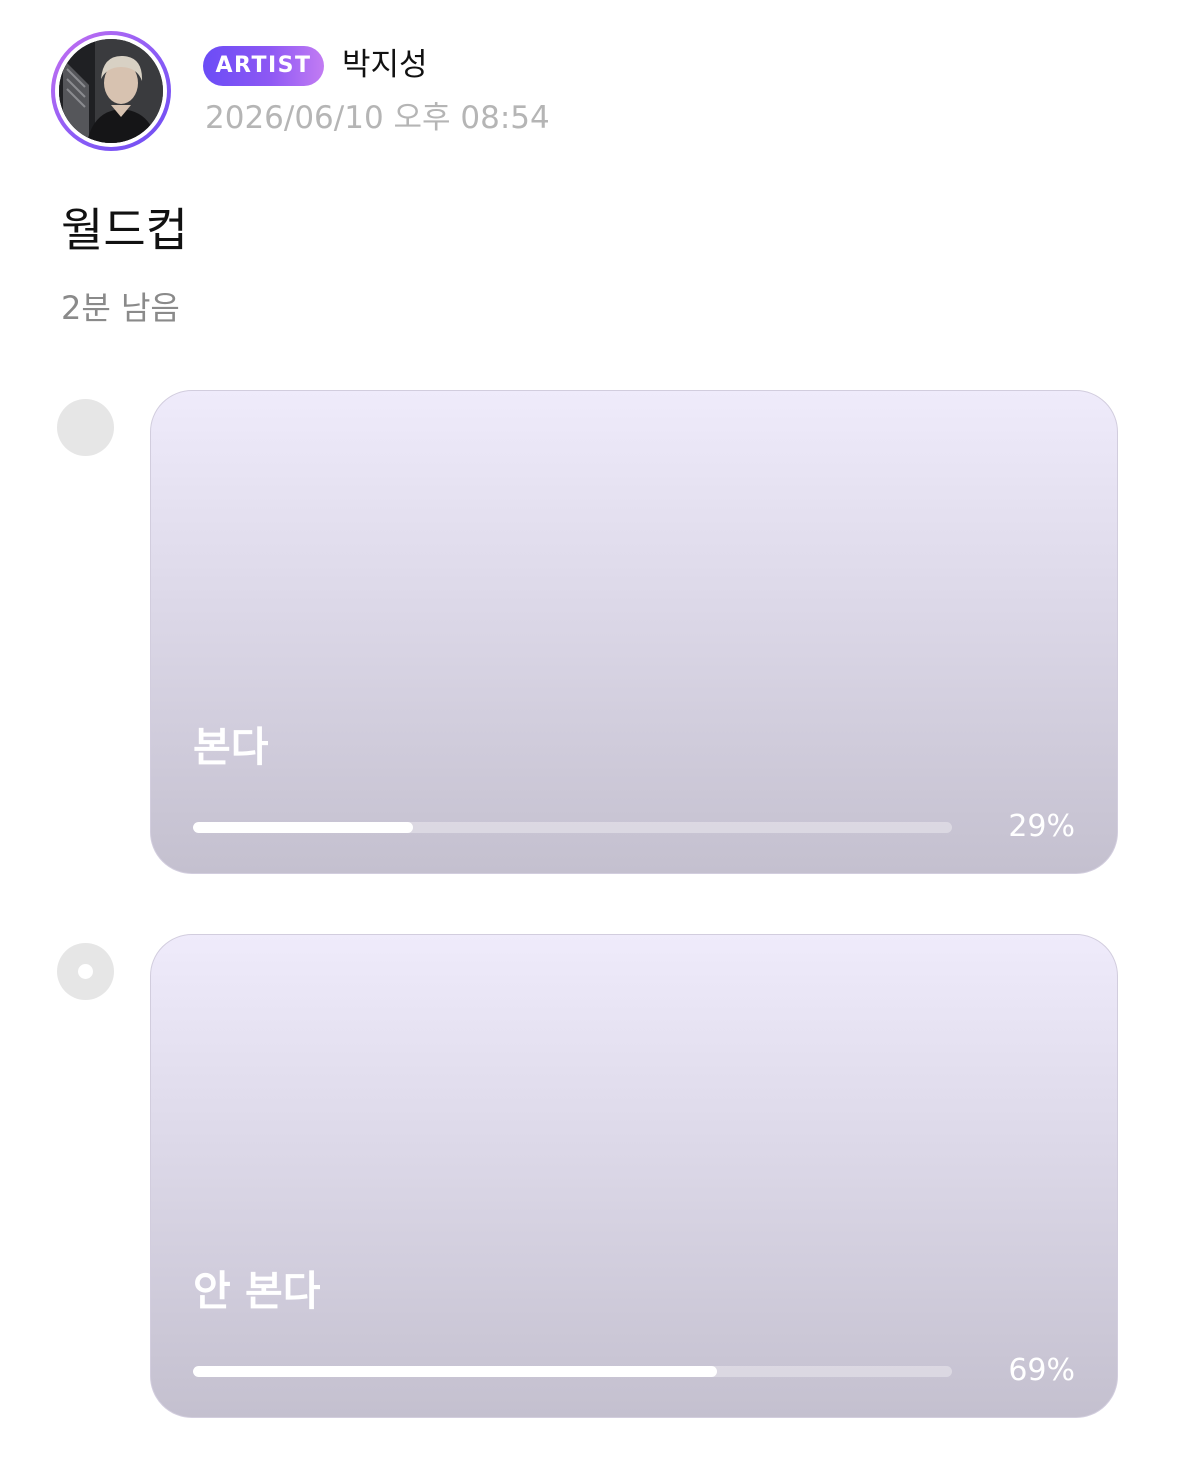  What do you see at coordinates (1041, 1370) in the screenshot?
I see `poll-option-percent: 69%` at bounding box center [1041, 1370].